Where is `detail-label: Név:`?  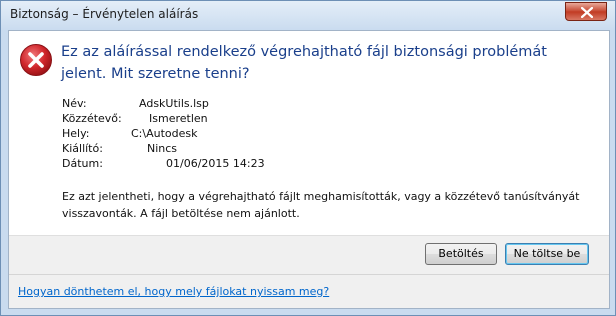
detail-label: Név: is located at coordinates (74, 103).